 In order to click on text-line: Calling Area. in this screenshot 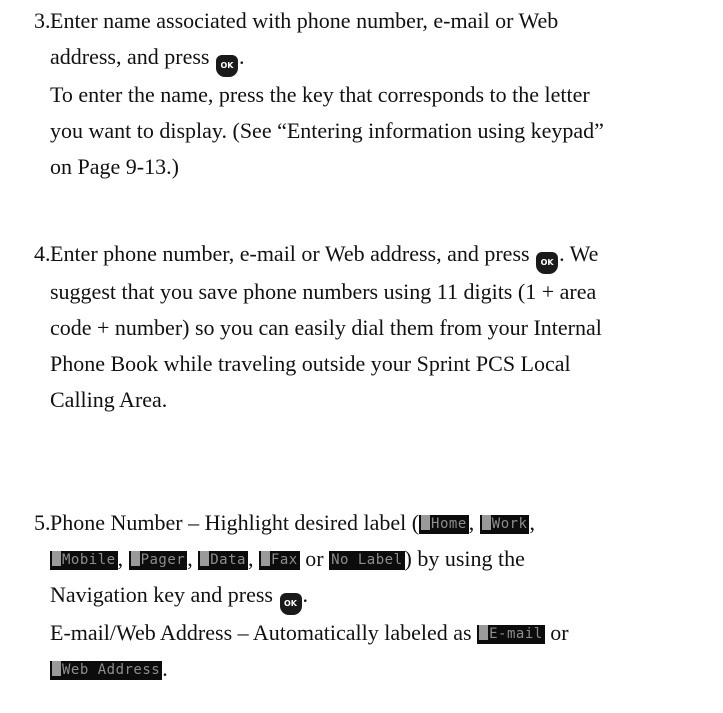, I will do `click(109, 399)`.